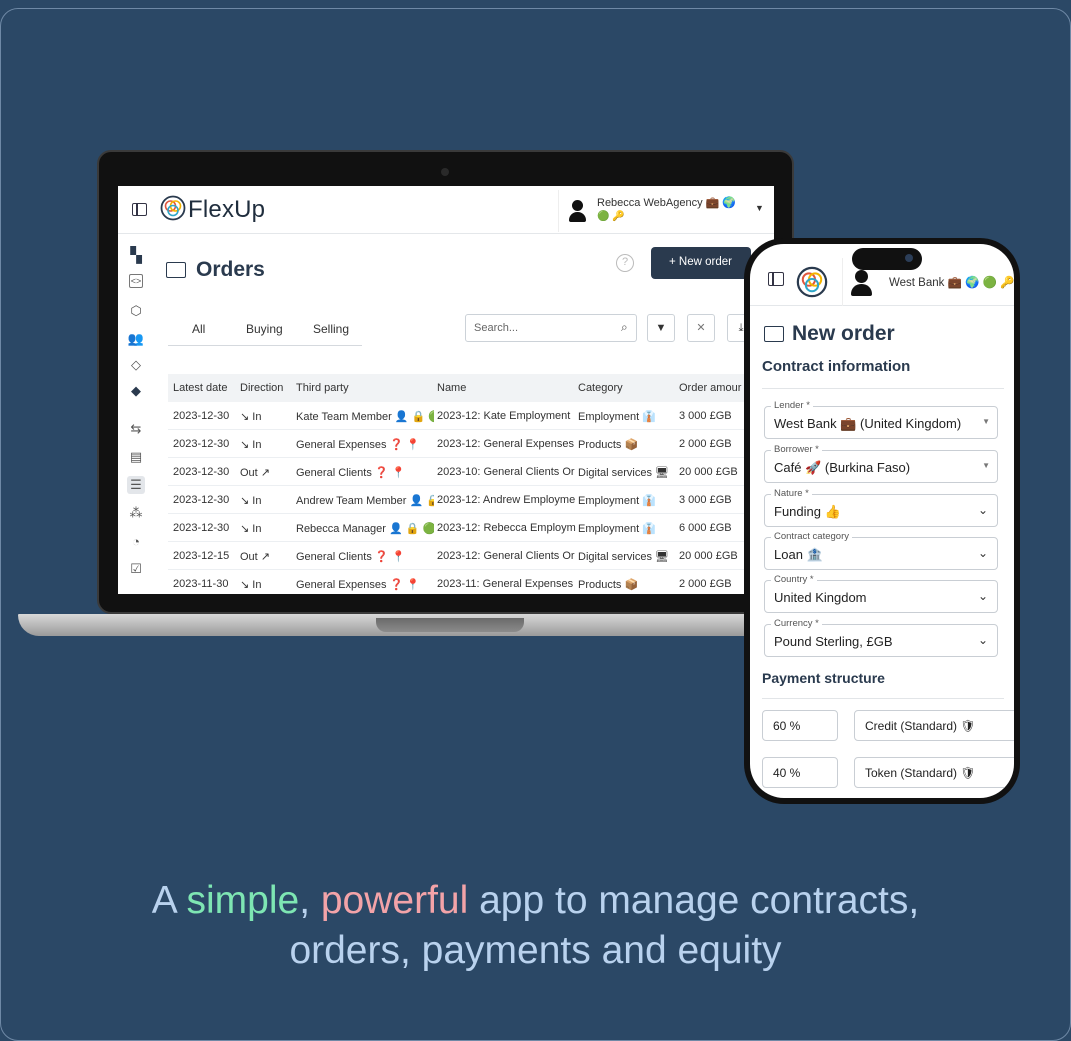  What do you see at coordinates (506, 556) in the screenshot?
I see `table-cell: 2023-12: General Clients Or` at bounding box center [506, 556].